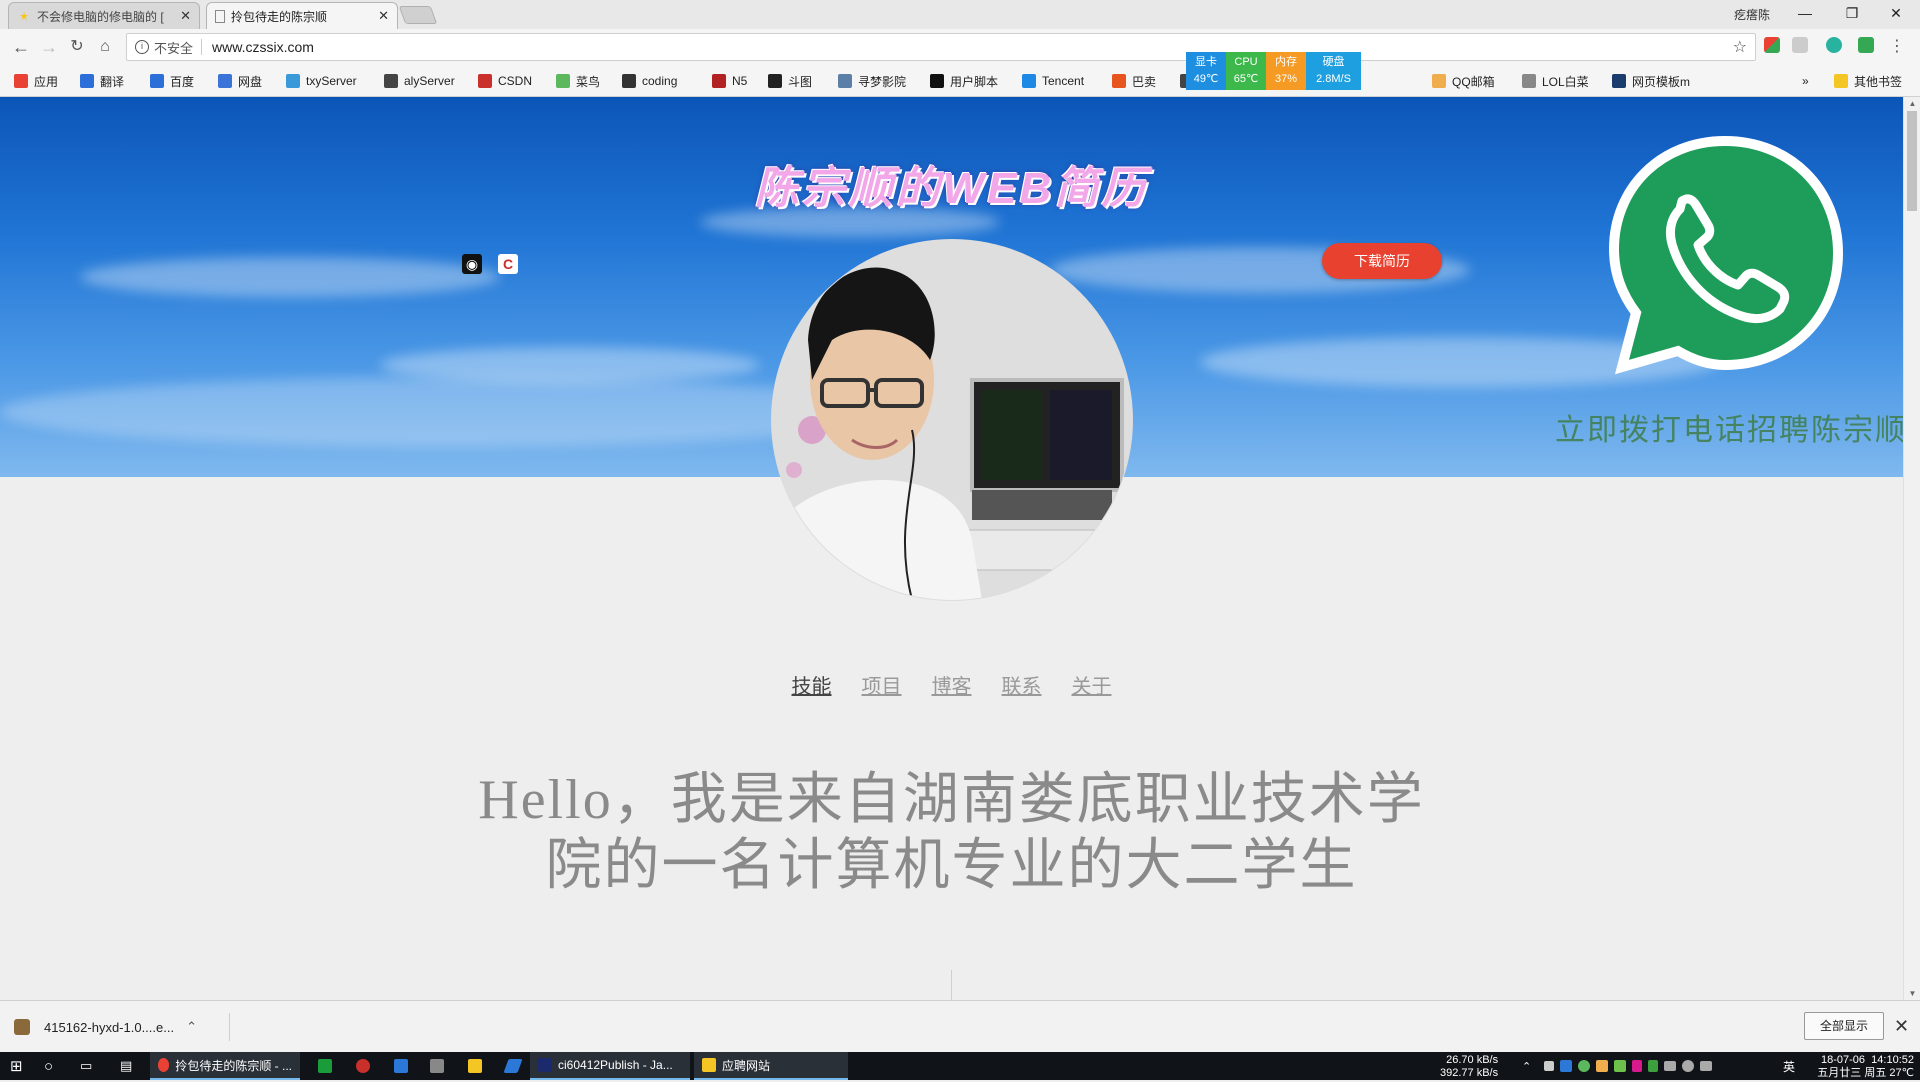  What do you see at coordinates (1053, 81) in the screenshot?
I see `bookmark-item: Tencent` at bounding box center [1053, 81].